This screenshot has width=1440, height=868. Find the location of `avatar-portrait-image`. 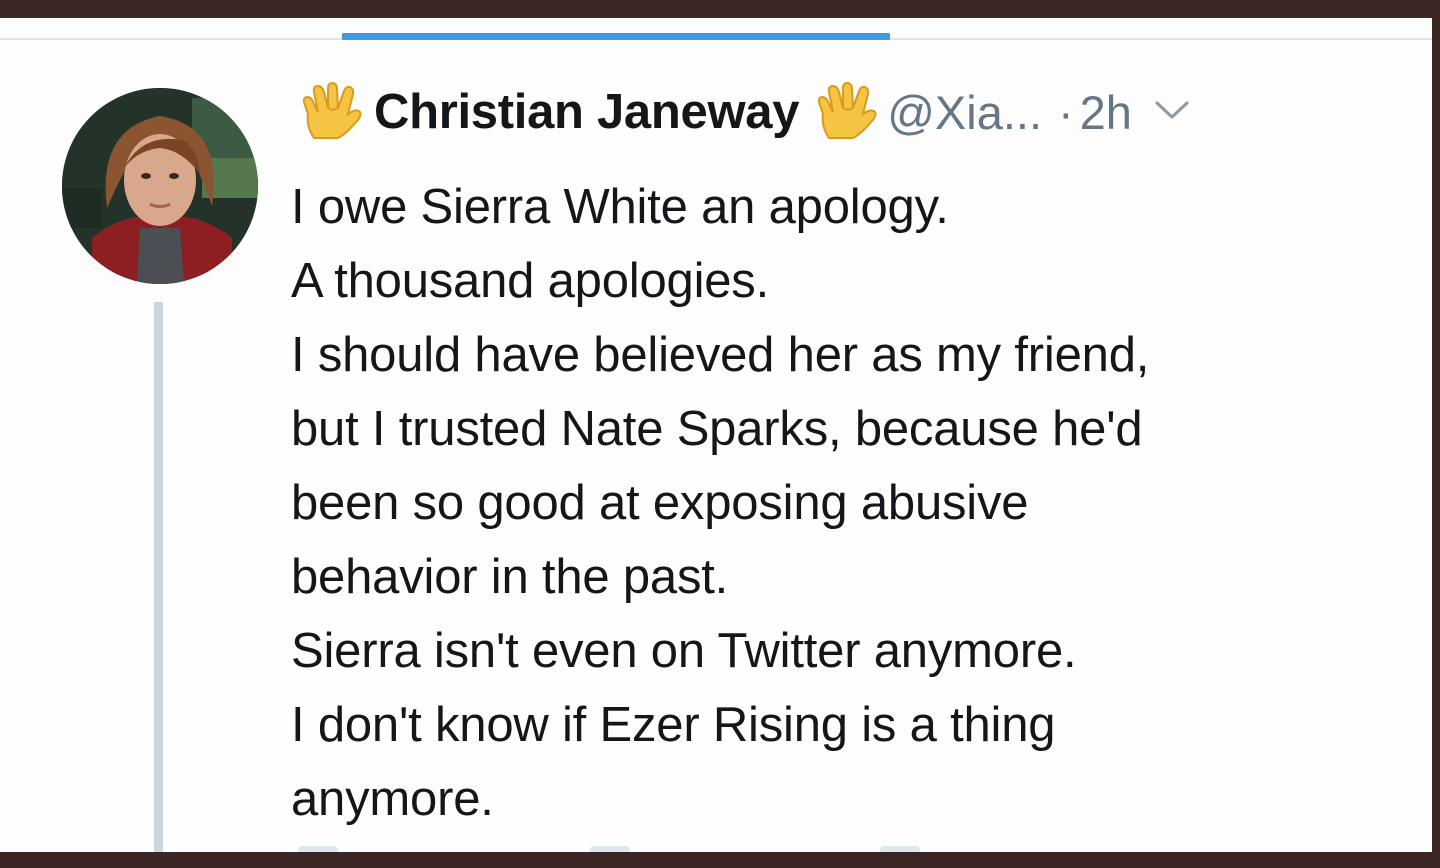

avatar-portrait-image is located at coordinates (160, 186).